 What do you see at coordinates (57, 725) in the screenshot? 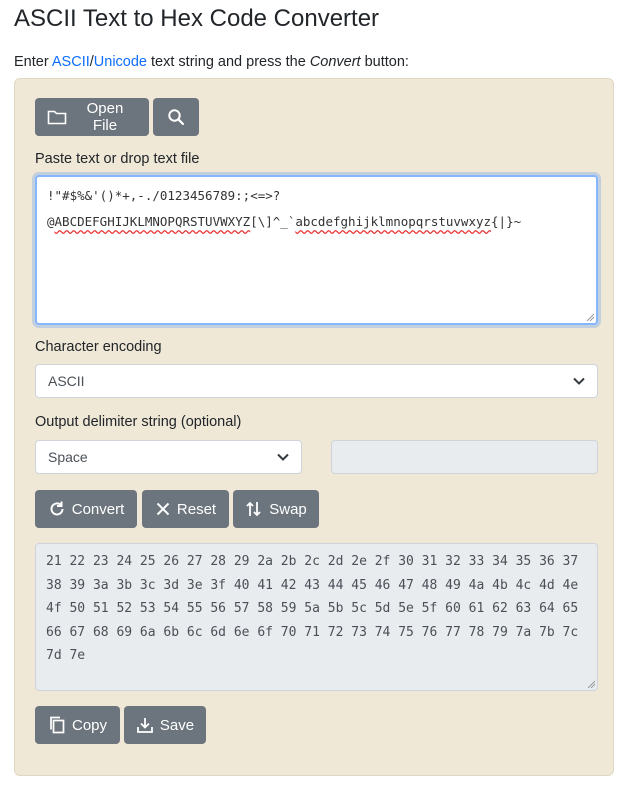
I see `copy-icon` at bounding box center [57, 725].